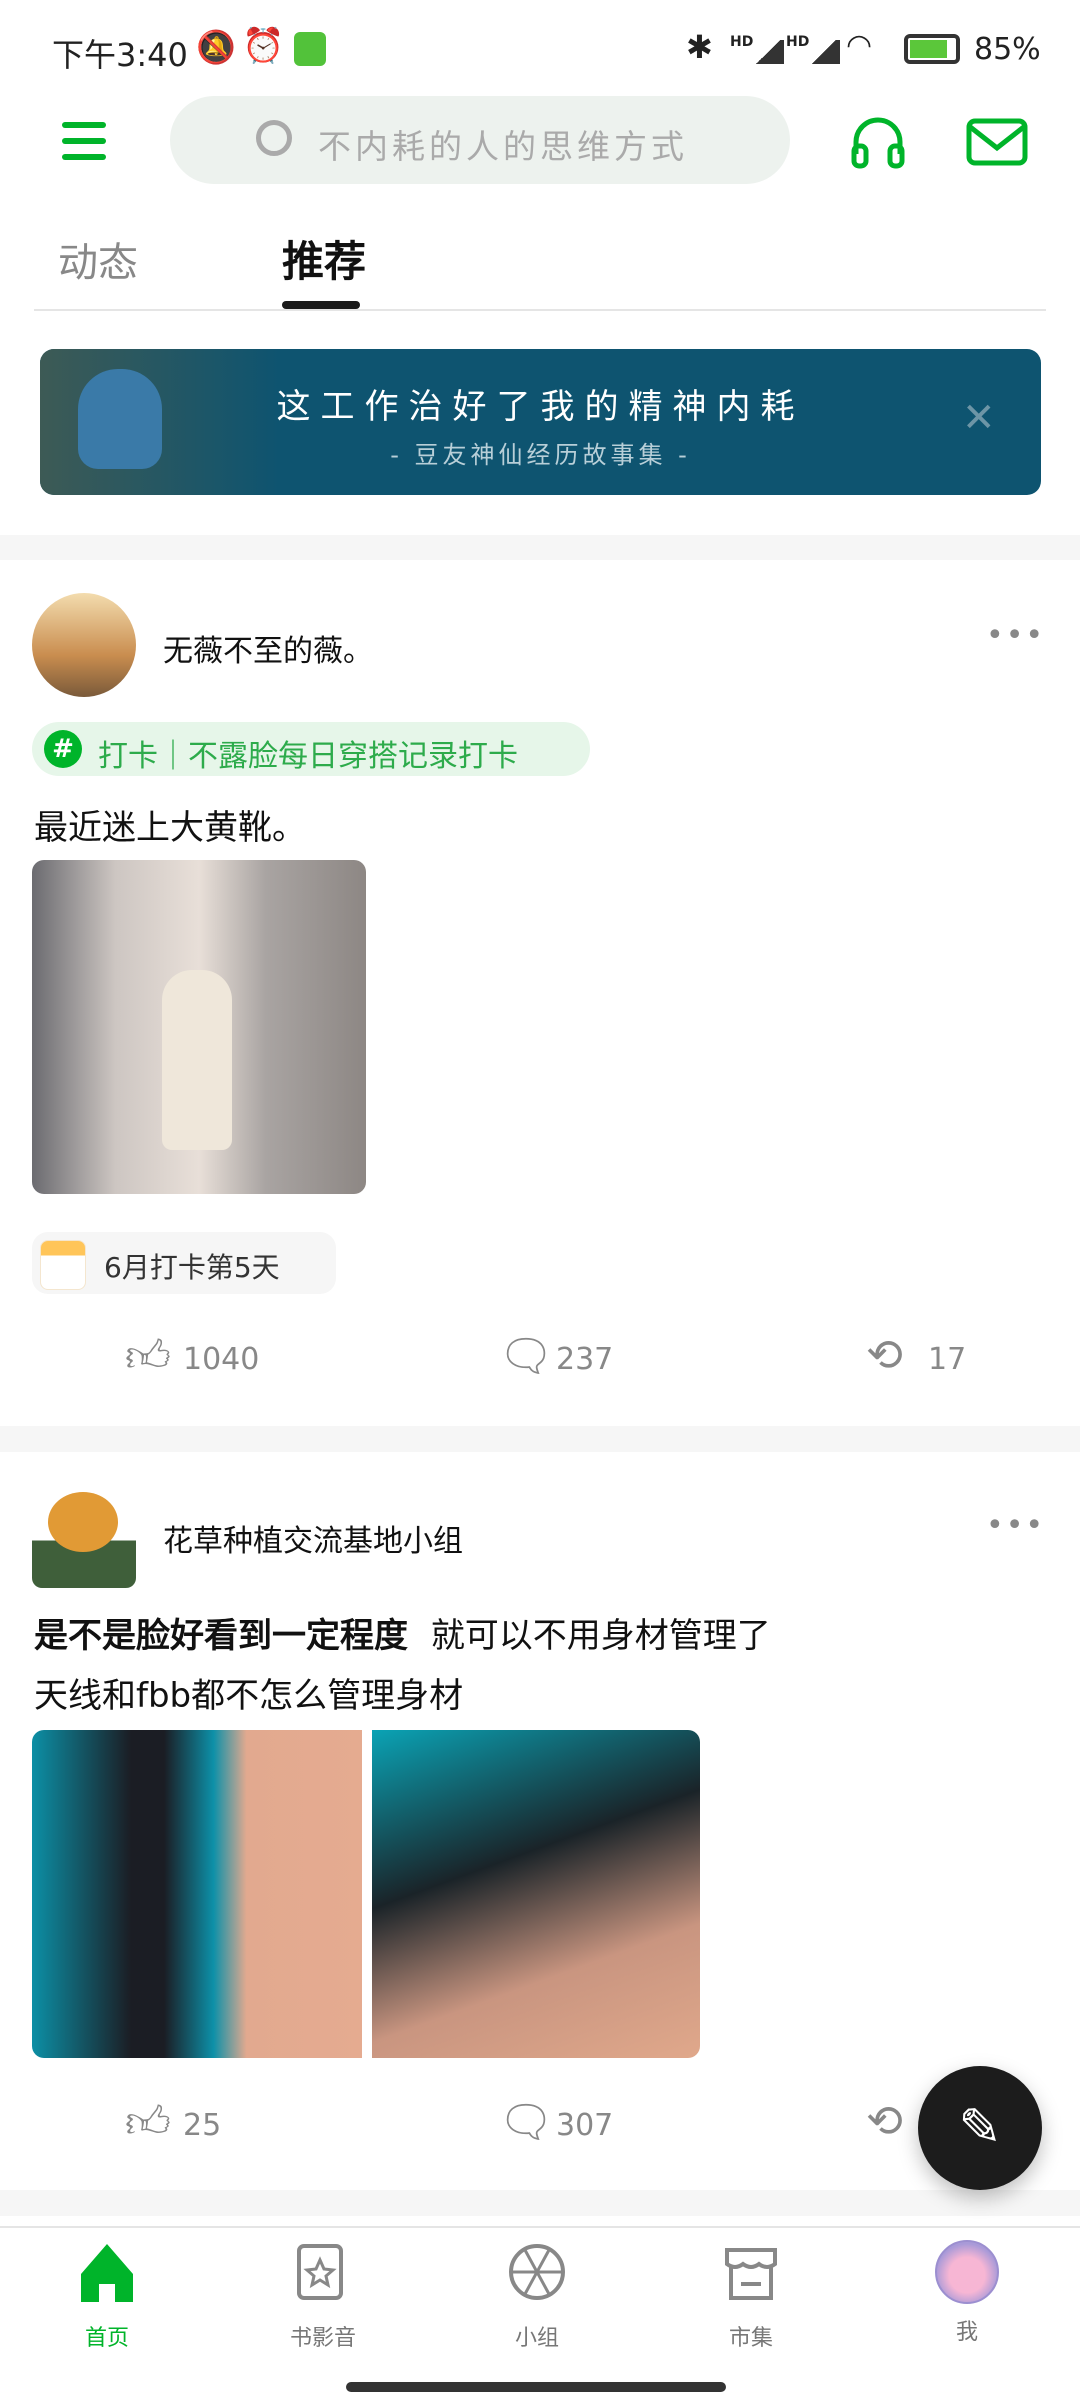 Image resolution: width=1080 pixels, height=2400 pixels. I want to click on battery-percent: 85%, so click(1007, 49).